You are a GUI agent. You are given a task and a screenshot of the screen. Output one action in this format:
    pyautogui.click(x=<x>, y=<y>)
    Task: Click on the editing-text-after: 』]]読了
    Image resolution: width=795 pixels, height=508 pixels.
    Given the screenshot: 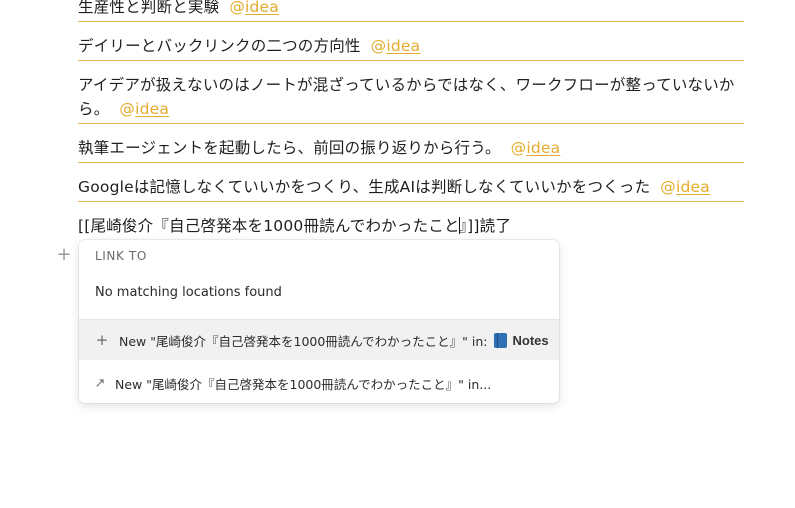 What is the action you would take?
    pyautogui.click(x=485, y=226)
    